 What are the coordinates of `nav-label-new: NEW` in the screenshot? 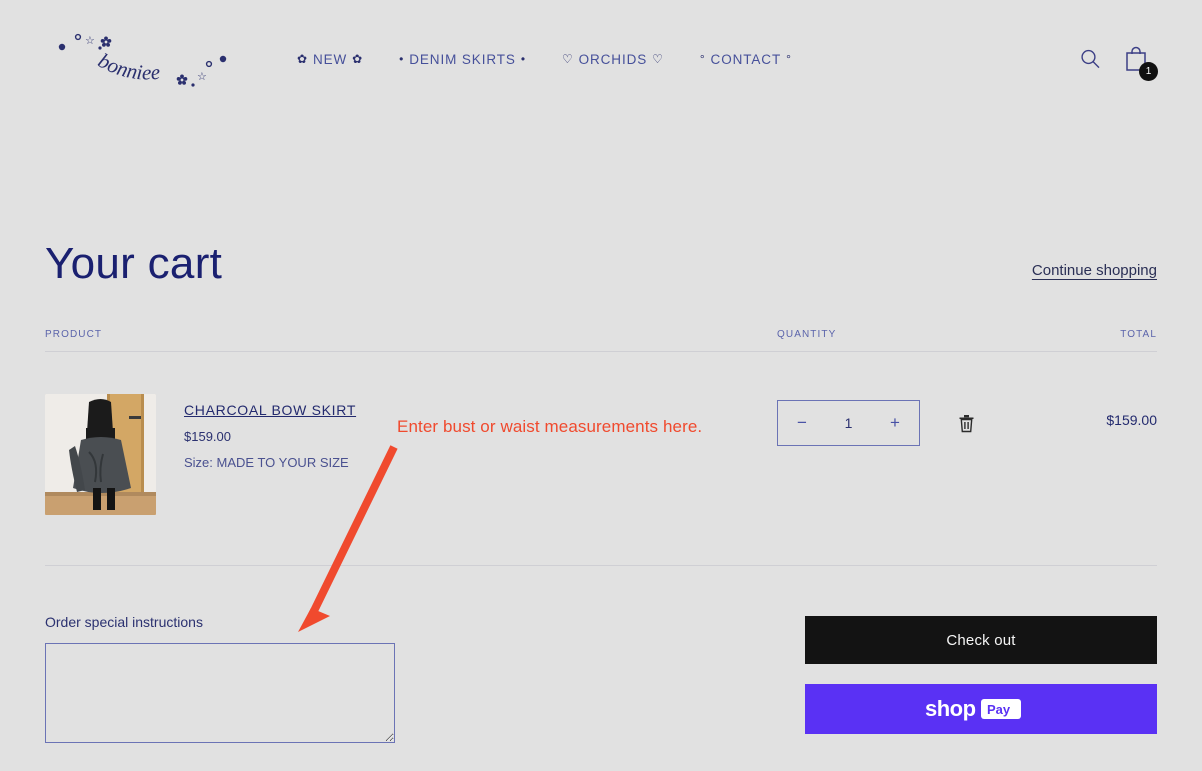 It's located at (330, 59).